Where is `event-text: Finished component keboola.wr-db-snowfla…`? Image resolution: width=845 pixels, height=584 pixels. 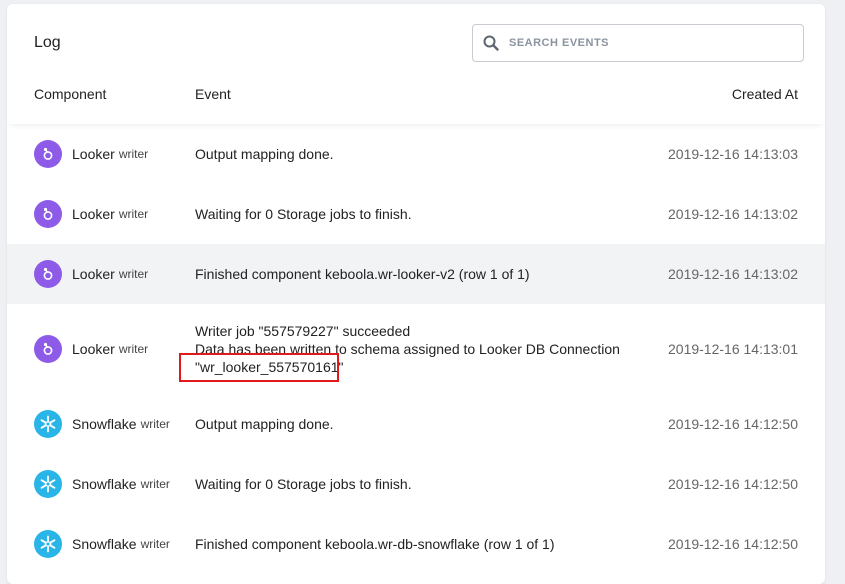
event-text: Finished component keboola.wr-db-snowfla… is located at coordinates (425, 544).